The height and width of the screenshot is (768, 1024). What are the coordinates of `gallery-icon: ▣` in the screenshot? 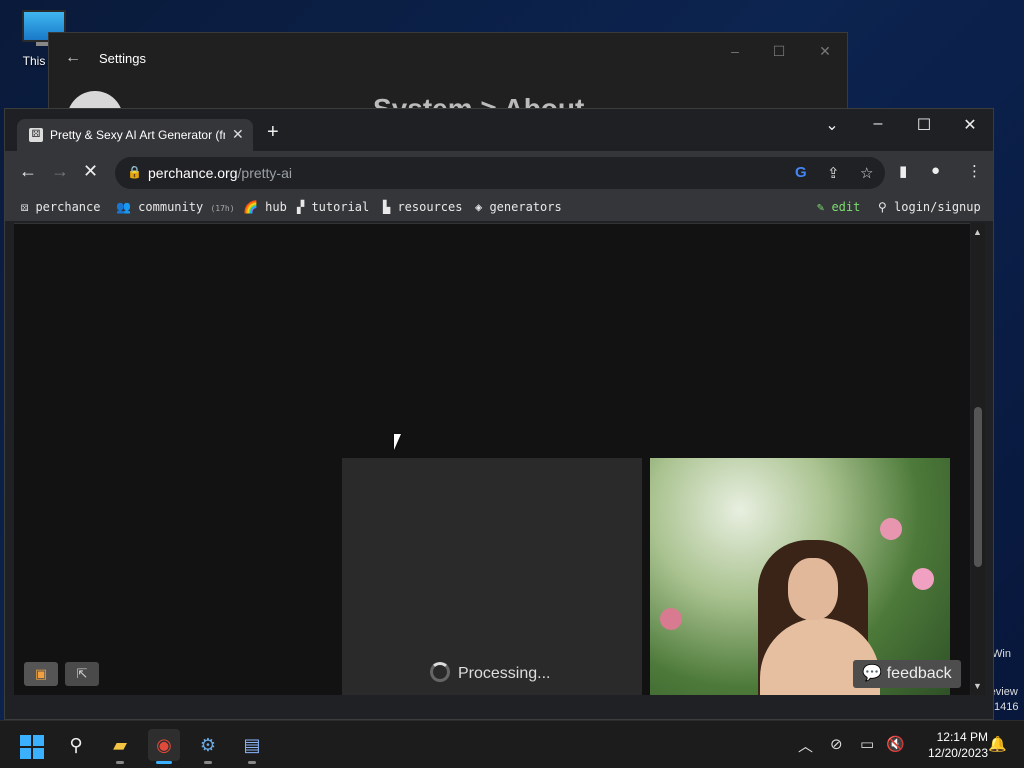 It's located at (41, 674).